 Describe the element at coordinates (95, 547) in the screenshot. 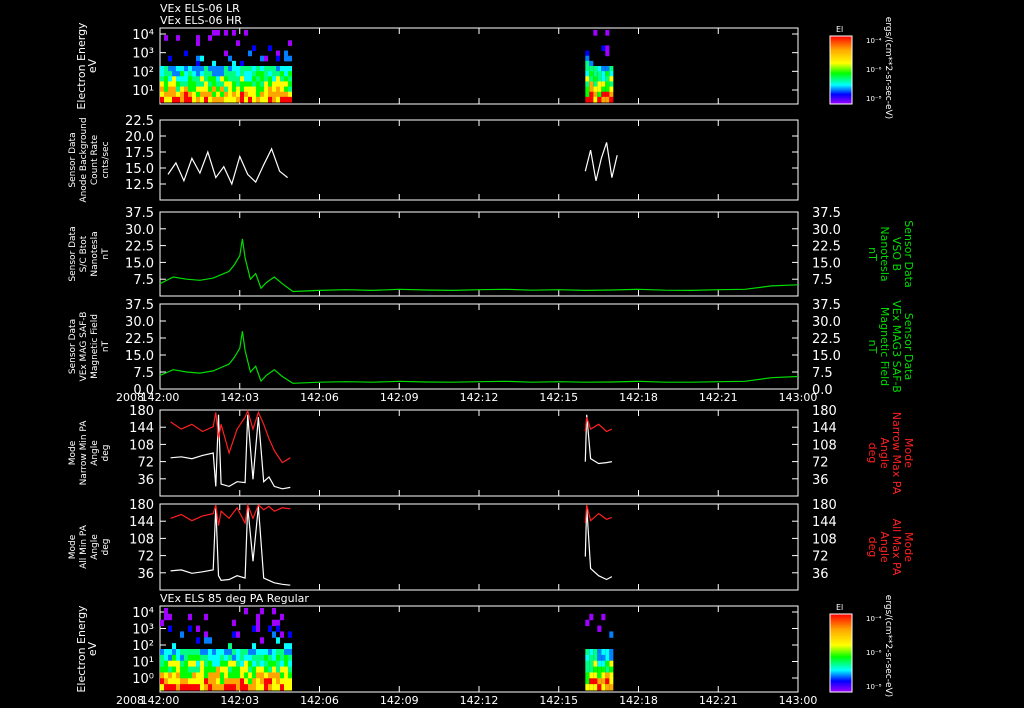

I see `ylabel-line: Angle` at that location.